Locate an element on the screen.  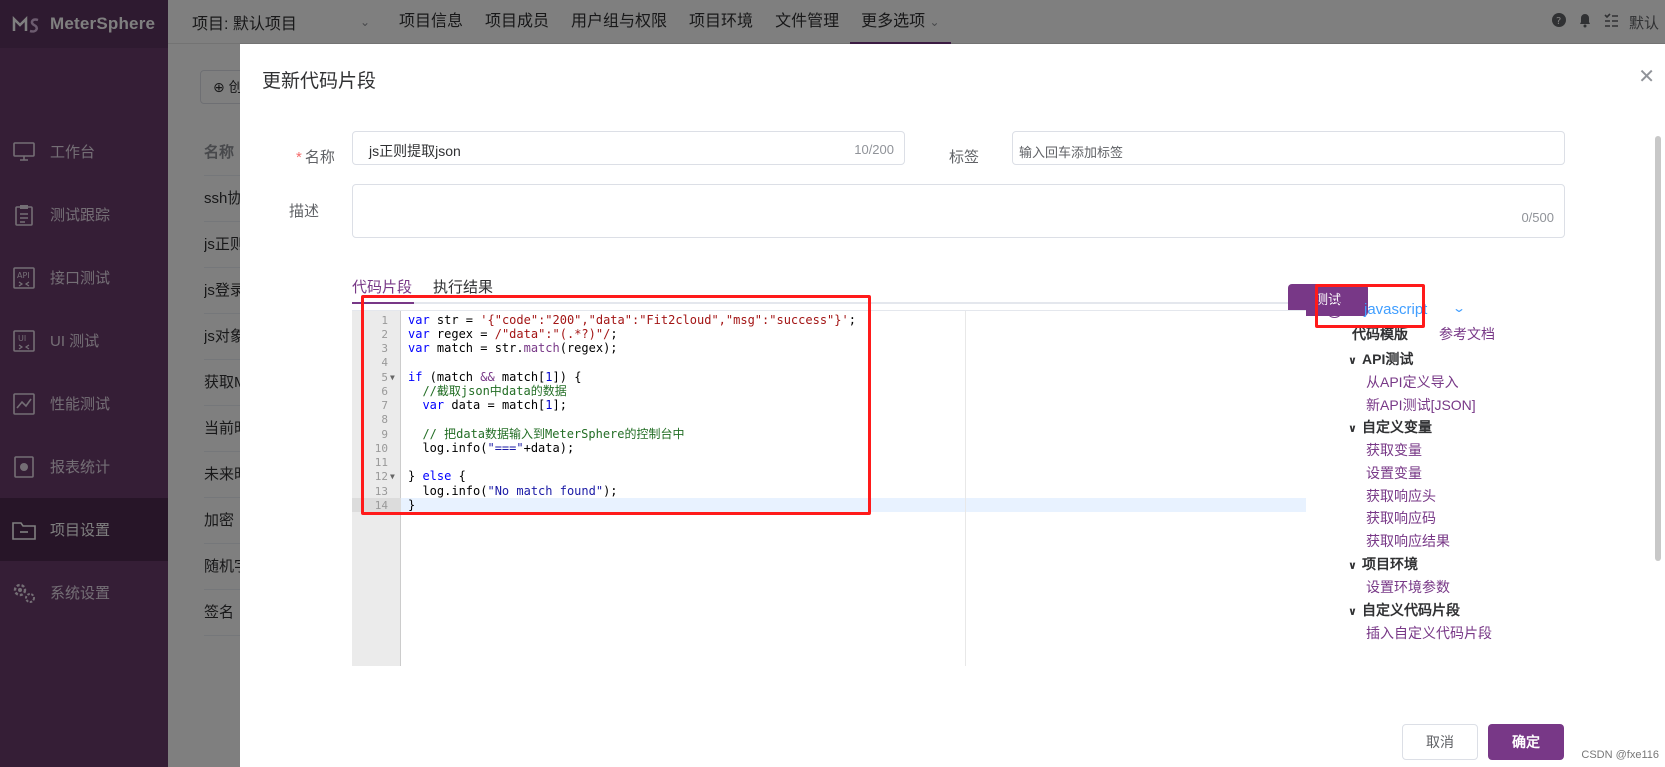
tree-group-label: 自定义变量 is located at coordinates (1397, 427).